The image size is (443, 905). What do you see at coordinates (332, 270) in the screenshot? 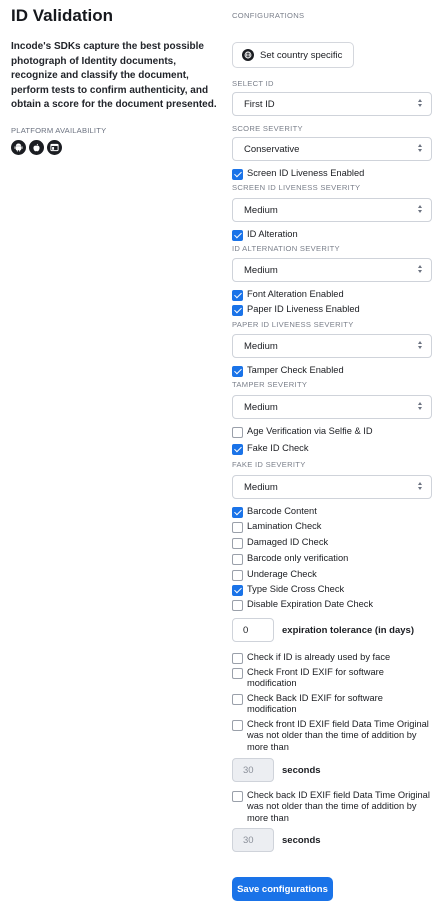
I see `id-alteration-severity-dropdown: Medium` at bounding box center [332, 270].